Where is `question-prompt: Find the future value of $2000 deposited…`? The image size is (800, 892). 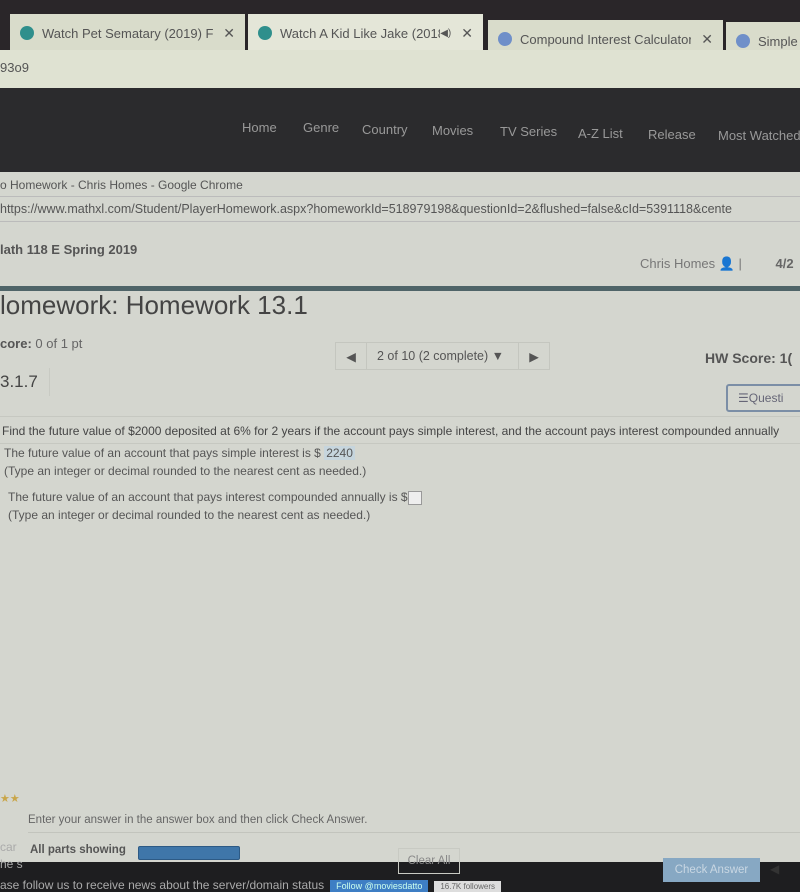
question-prompt: Find the future value of $2000 deposited… is located at coordinates (400, 430).